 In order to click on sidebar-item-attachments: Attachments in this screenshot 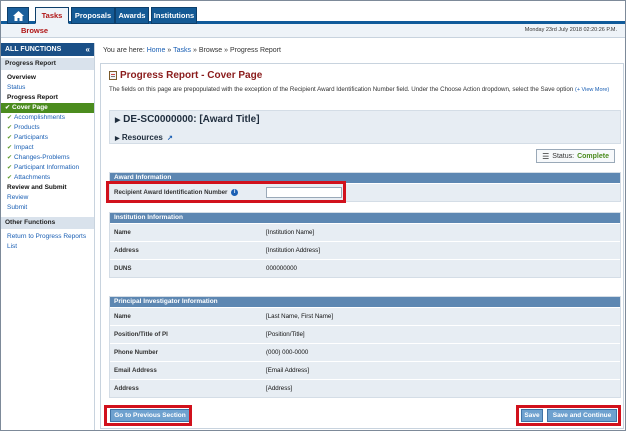, I will do `click(47, 178)`.